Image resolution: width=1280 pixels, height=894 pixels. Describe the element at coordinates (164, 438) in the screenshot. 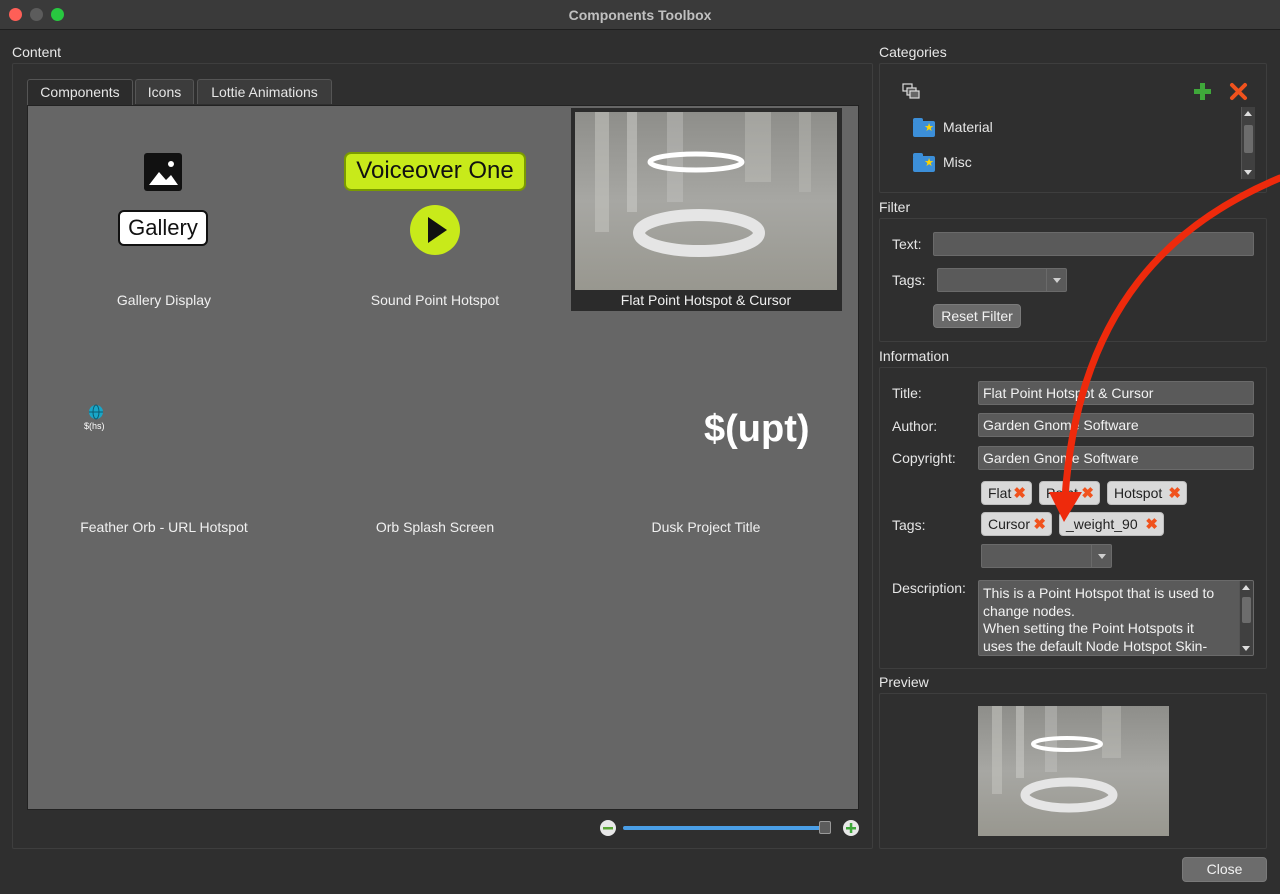

I see `component-item-feather-orb: $(hs) Feather Orb - URL Hotspot` at that location.